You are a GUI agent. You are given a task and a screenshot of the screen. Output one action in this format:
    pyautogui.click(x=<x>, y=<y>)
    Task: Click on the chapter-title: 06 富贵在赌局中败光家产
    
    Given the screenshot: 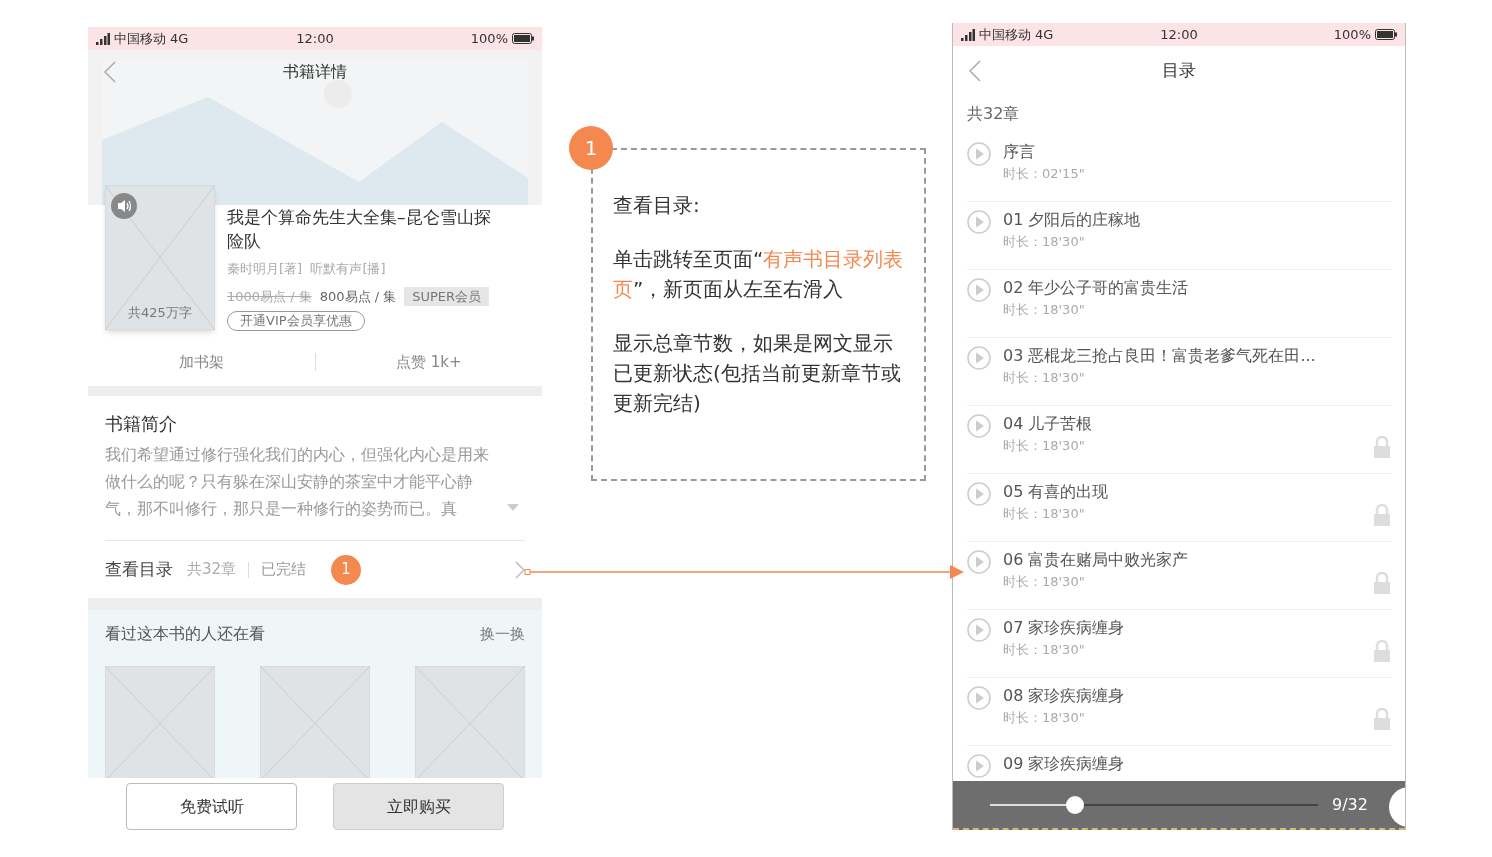 What is the action you would take?
    pyautogui.click(x=1096, y=560)
    